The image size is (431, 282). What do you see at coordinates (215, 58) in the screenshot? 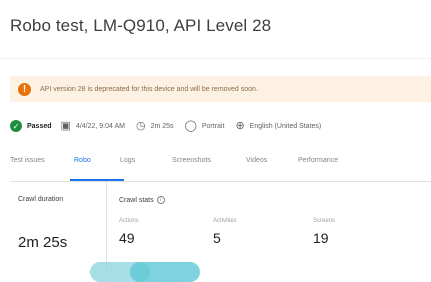
I see `header-divider` at bounding box center [215, 58].